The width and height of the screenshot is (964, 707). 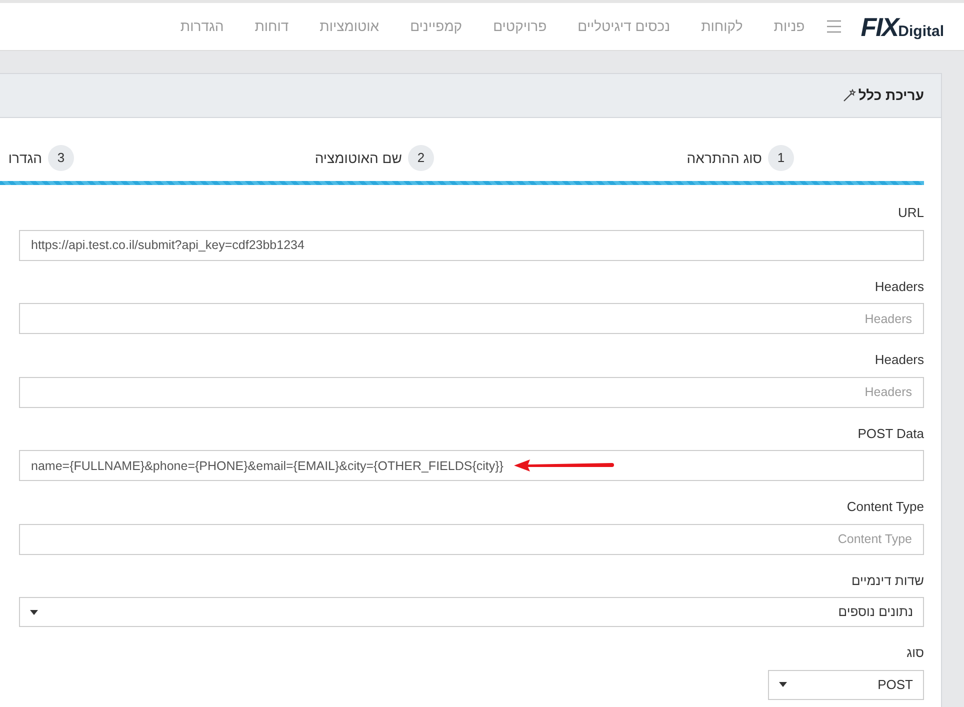 I want to click on nav-link: הגדרות, so click(x=202, y=26).